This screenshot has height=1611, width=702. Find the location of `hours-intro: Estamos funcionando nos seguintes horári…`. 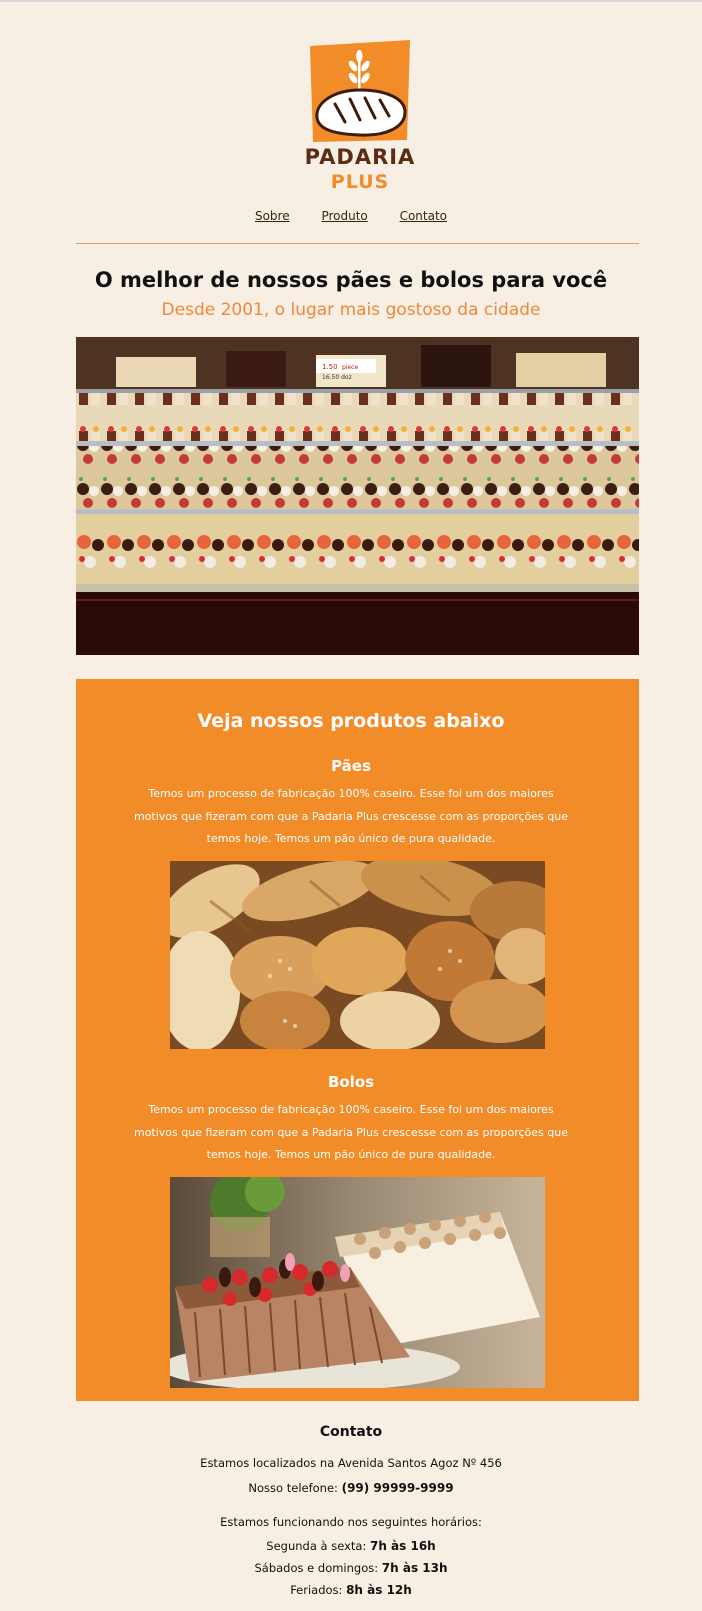

hours-intro: Estamos funcionando nos seguintes horári… is located at coordinates (351, 1522).